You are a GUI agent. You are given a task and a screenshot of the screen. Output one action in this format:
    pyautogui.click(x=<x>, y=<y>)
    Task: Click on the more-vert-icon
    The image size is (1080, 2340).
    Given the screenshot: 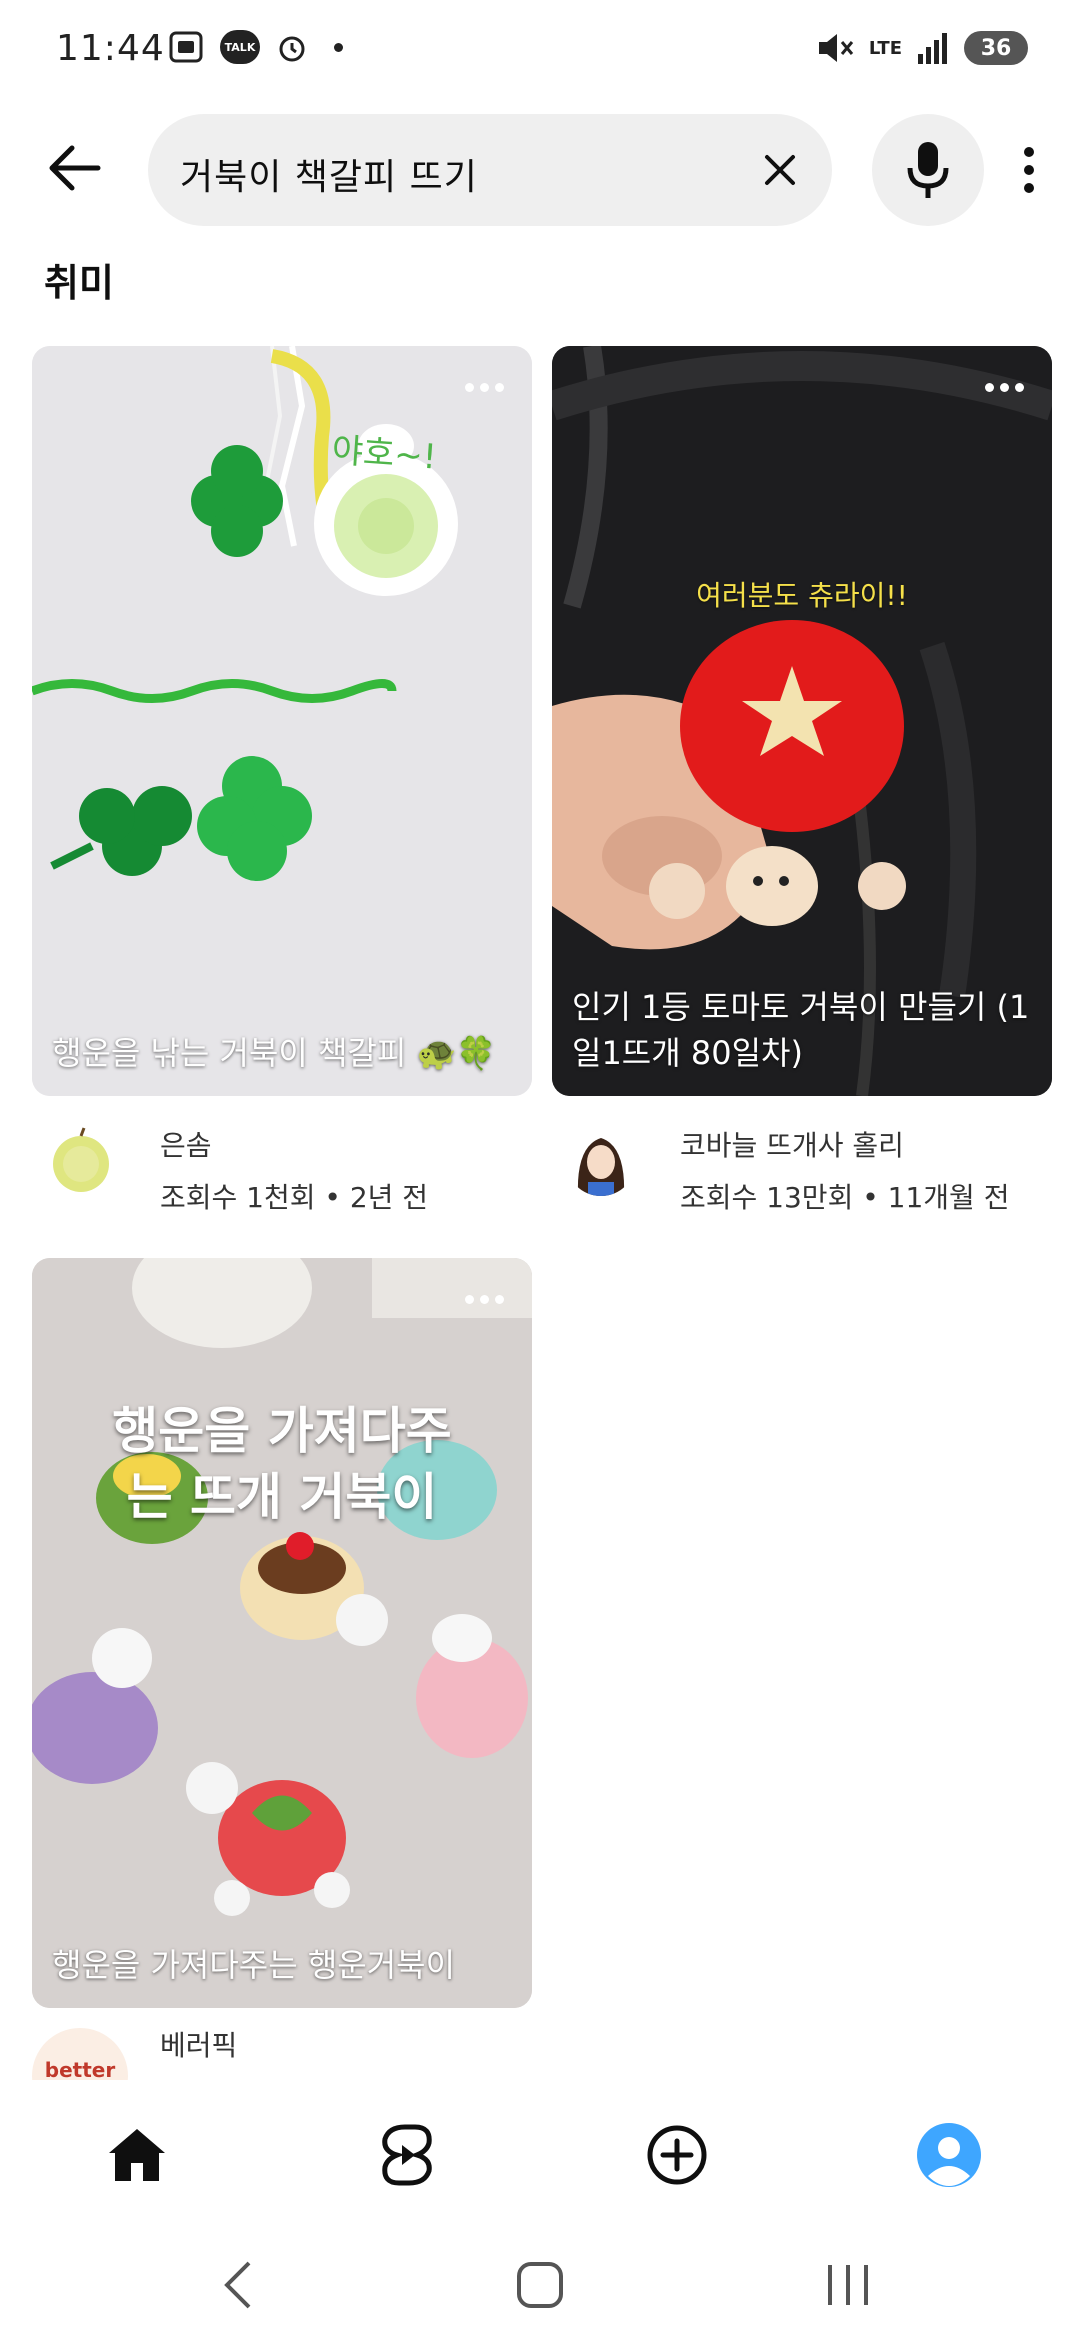 What is the action you would take?
    pyautogui.click(x=1029, y=170)
    